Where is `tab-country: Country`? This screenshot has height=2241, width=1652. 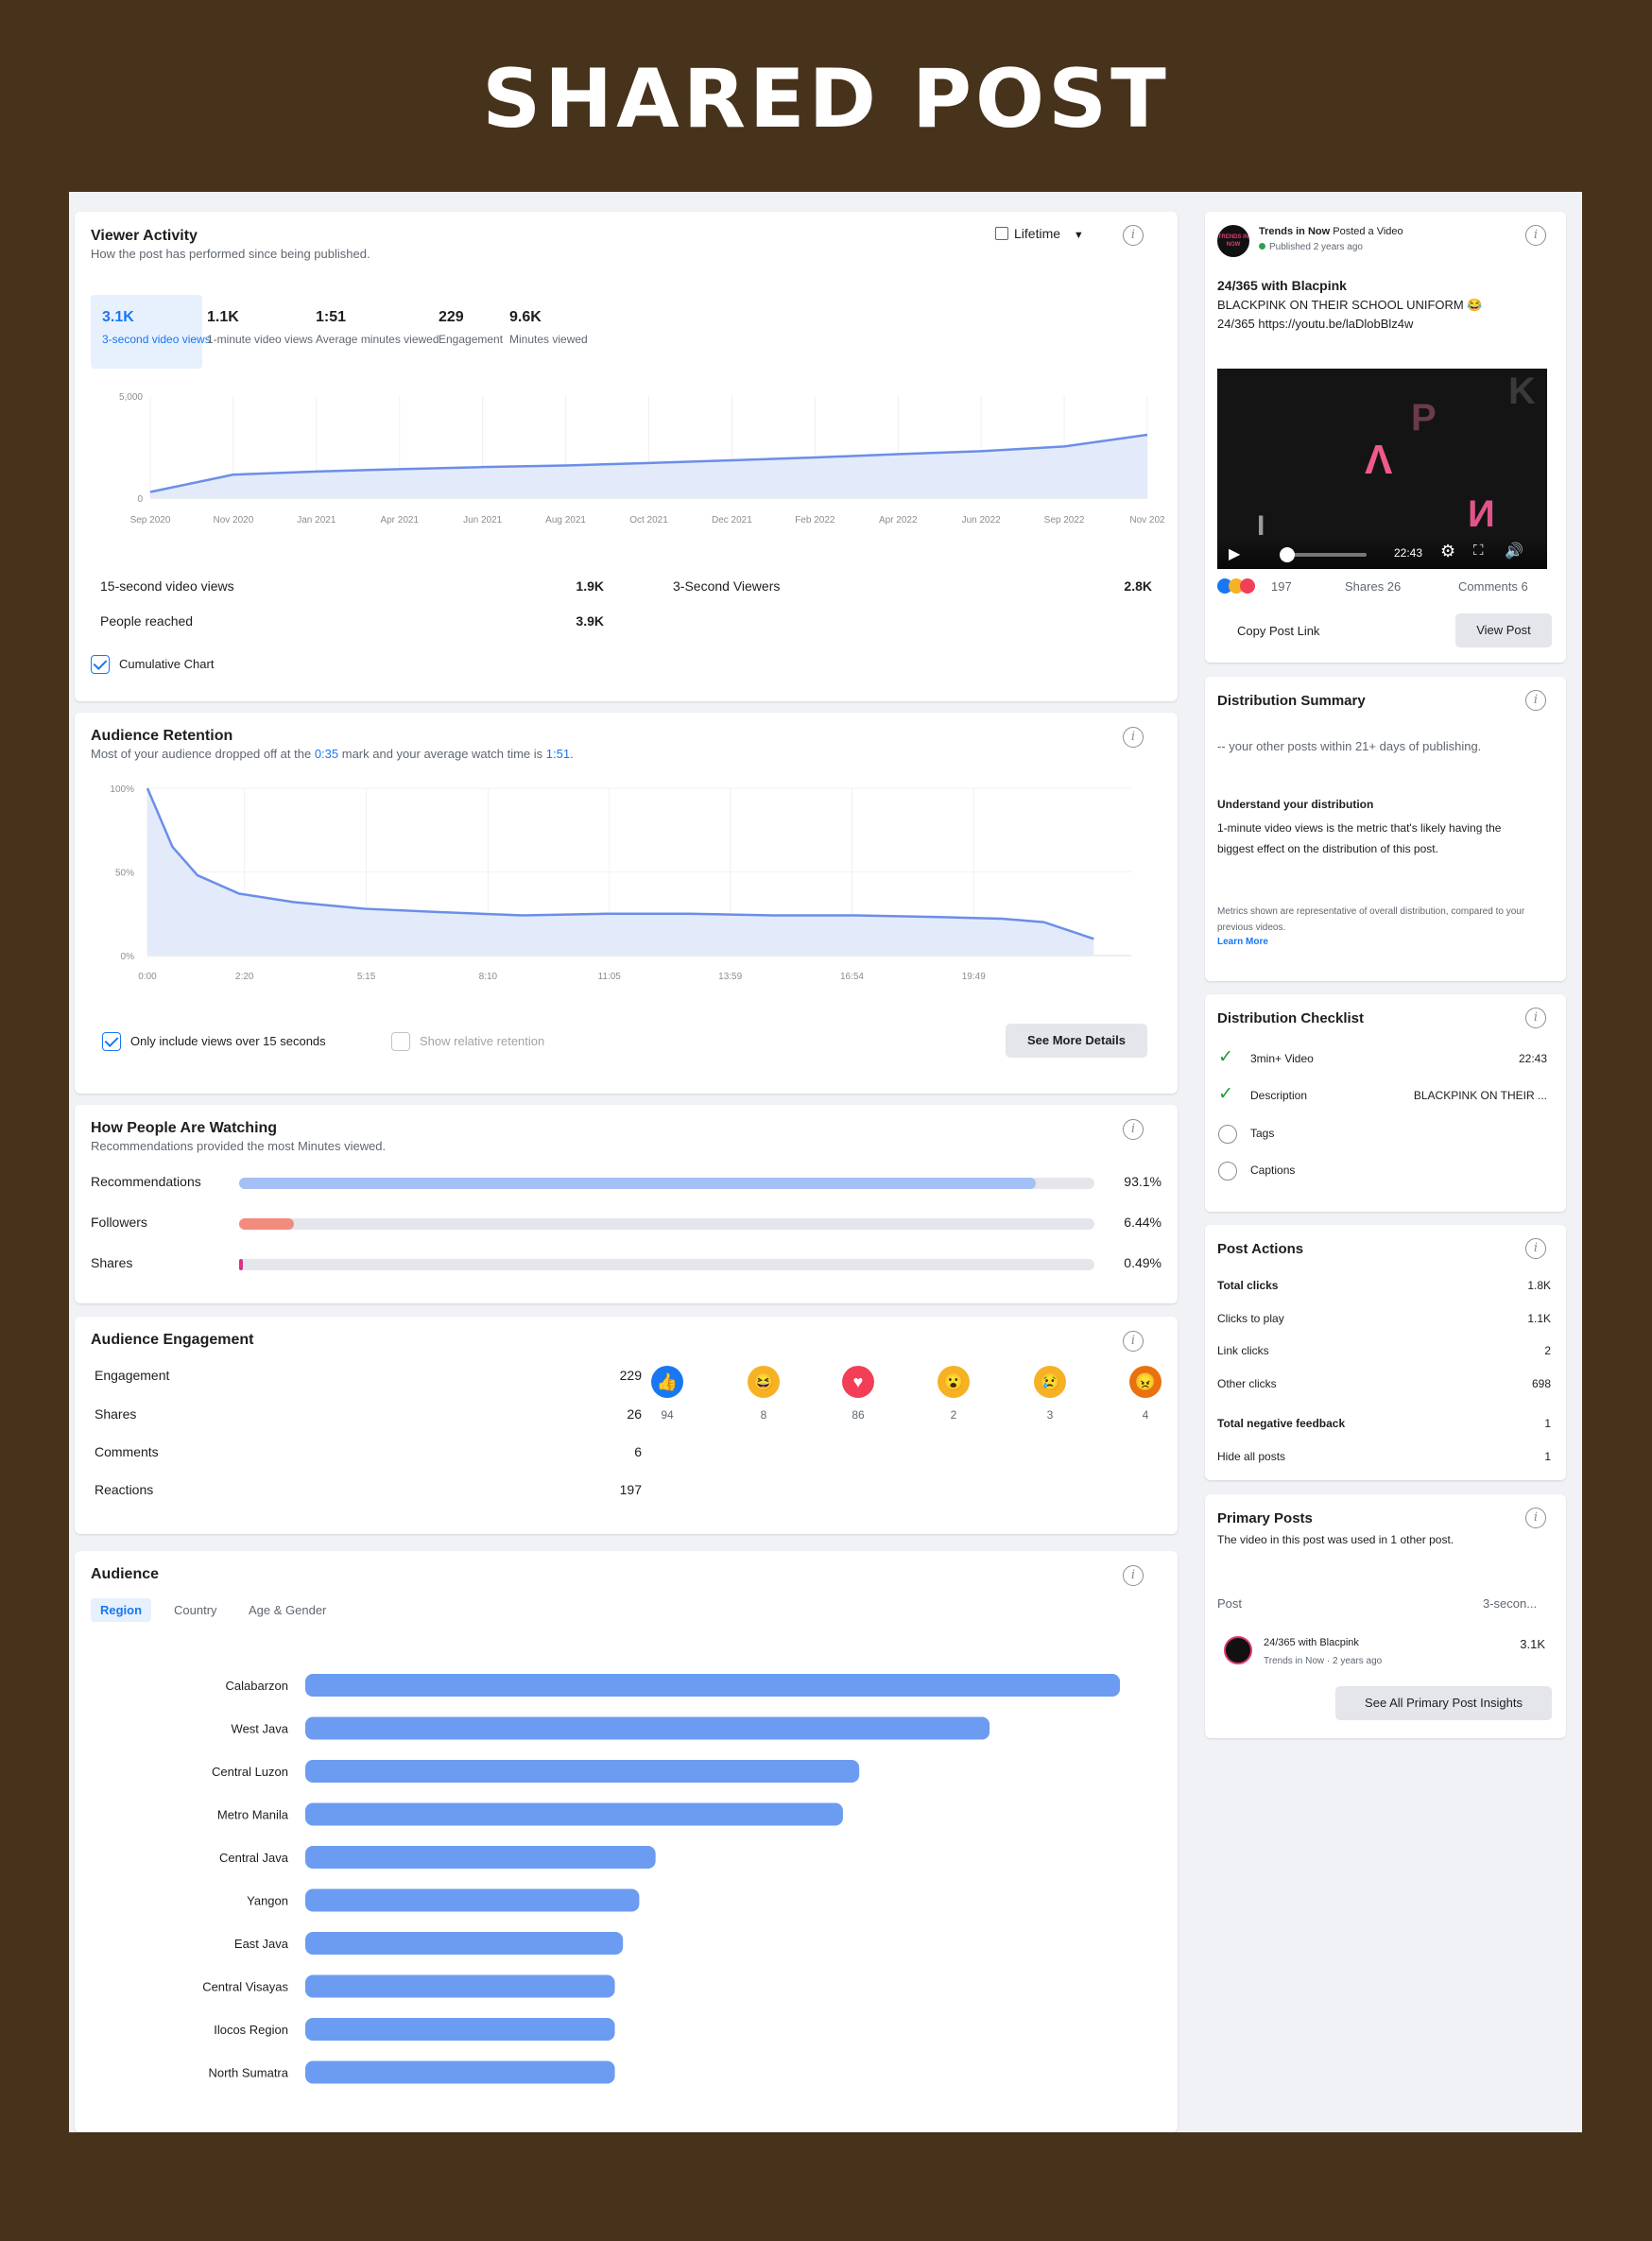
tab-country: Country is located at coordinates (195, 1610).